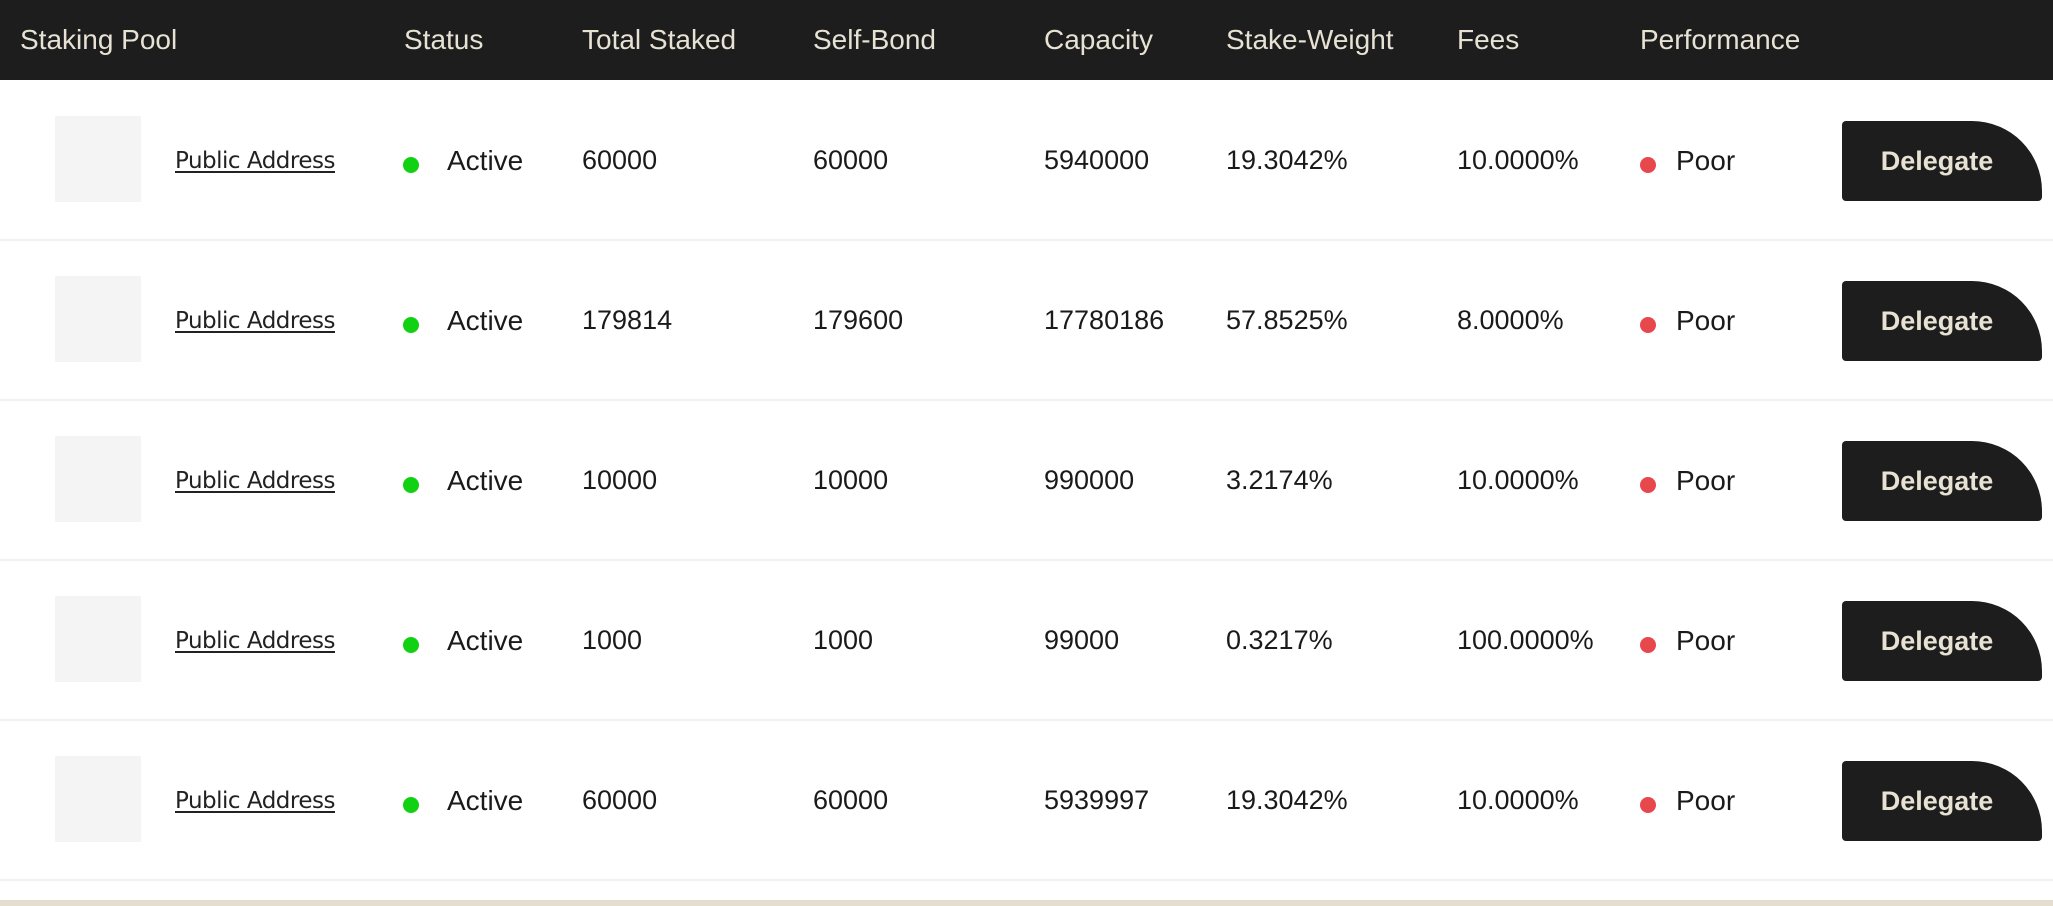 The width and height of the screenshot is (2053, 906). What do you see at coordinates (99, 39) in the screenshot?
I see `header-staking-pool: Staking Pool` at bounding box center [99, 39].